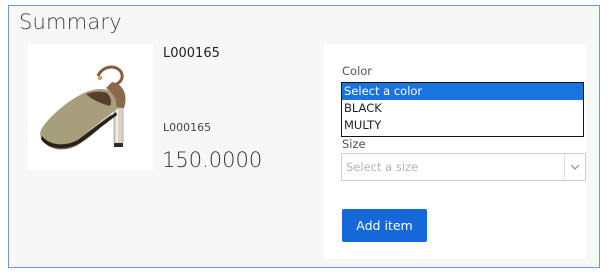 The image size is (607, 275). I want to click on color-select-dropdown: Select a color BLACK MULTY, so click(462, 109).